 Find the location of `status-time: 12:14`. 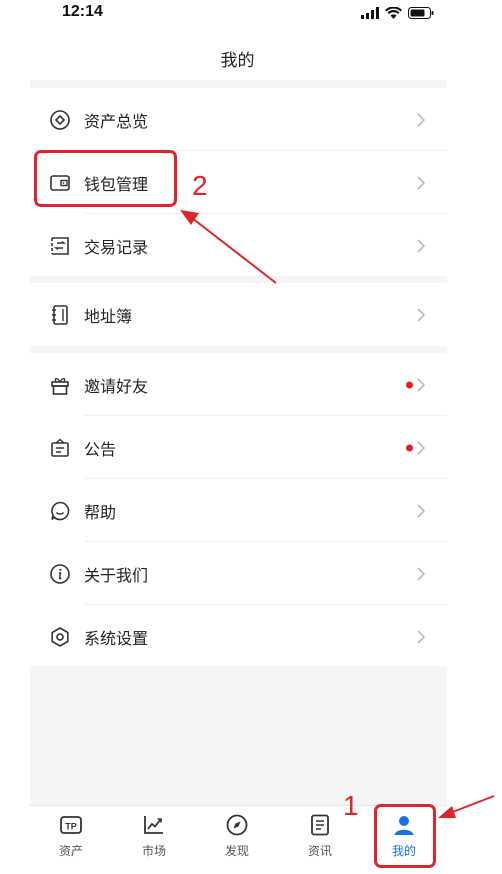

status-time: 12:14 is located at coordinates (82, 11).